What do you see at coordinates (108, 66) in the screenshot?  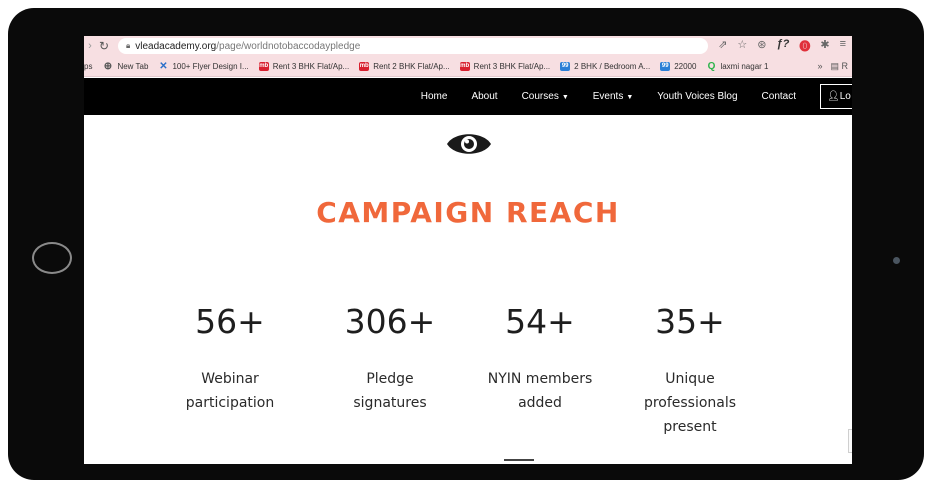 I see `globe-icon: ⊕` at bounding box center [108, 66].